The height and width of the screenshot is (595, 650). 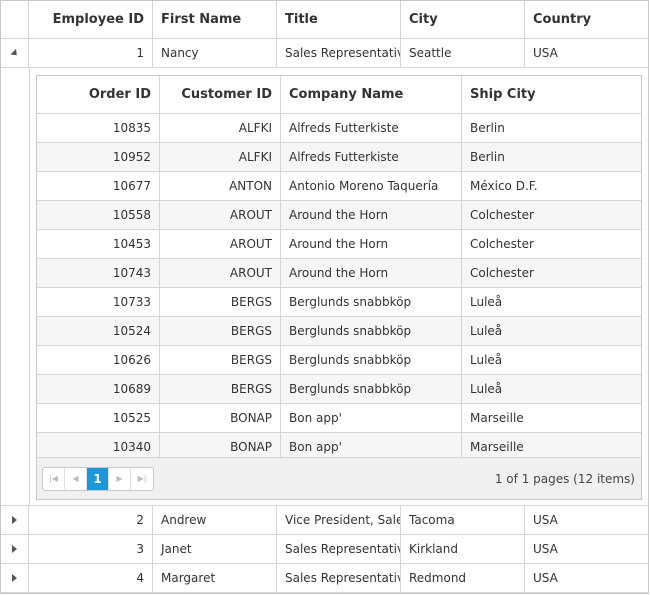 I want to click on order-row: 10626 BERGS Berglunds snabbköp Luleå, so click(x=339, y=360).